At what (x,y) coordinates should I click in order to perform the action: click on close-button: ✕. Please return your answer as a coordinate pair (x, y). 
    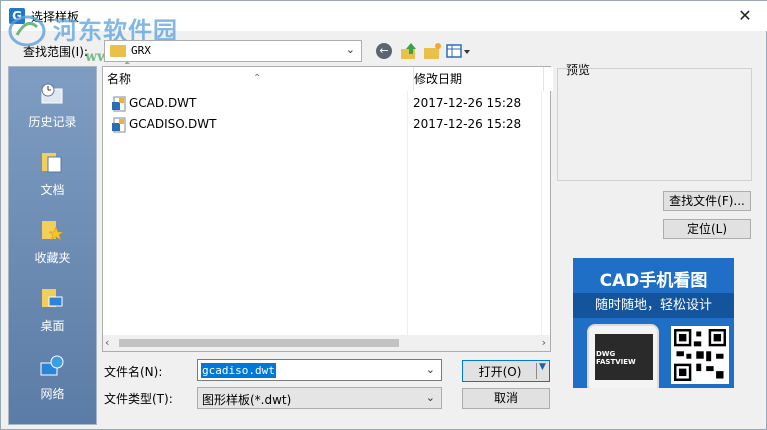
    Looking at the image, I should click on (744, 16).